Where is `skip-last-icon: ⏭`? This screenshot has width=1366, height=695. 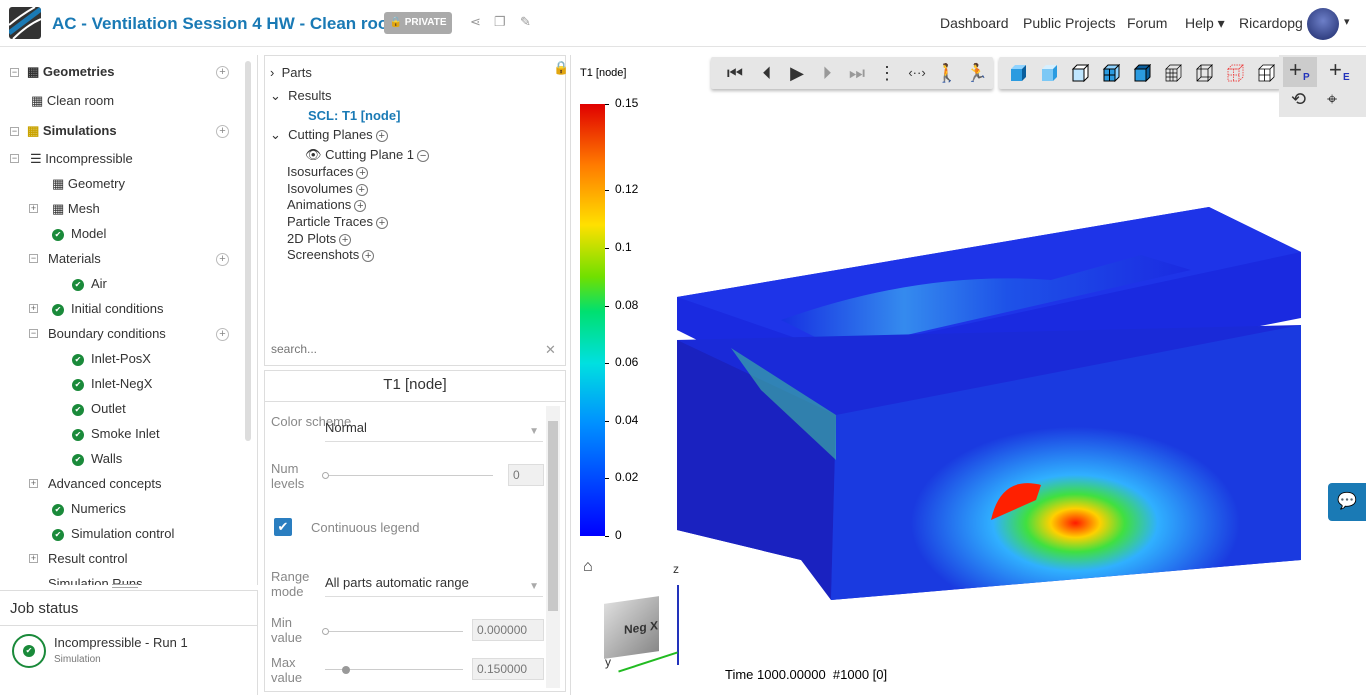
skip-last-icon: ⏭ is located at coordinates (857, 73).